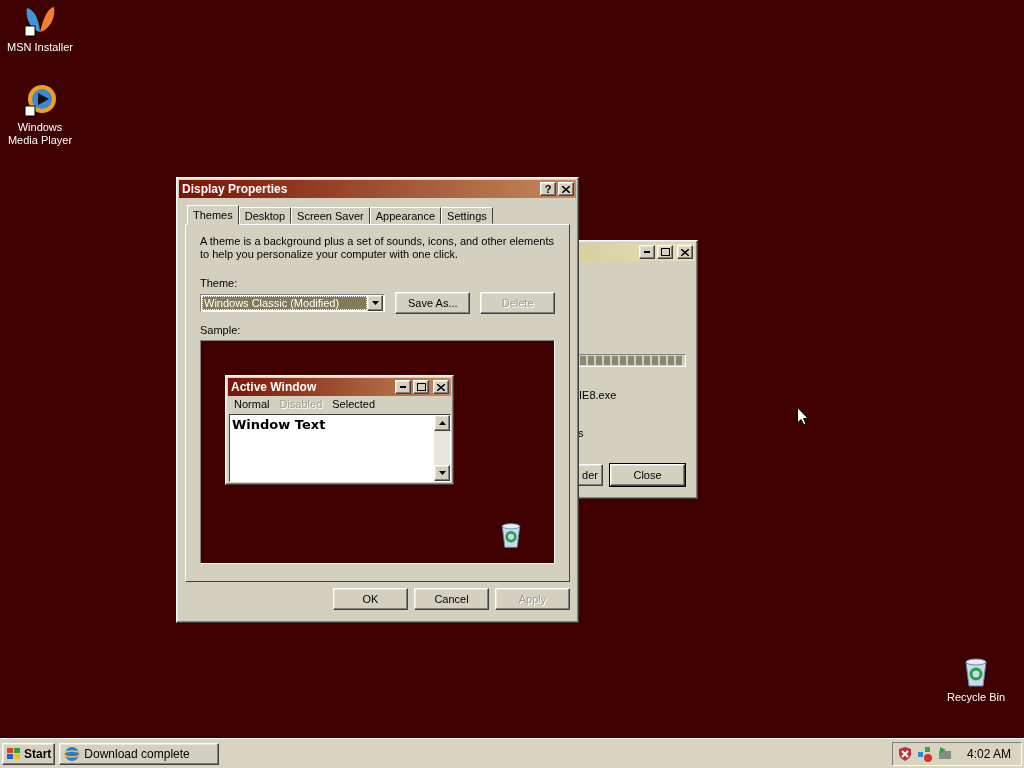 The width and height of the screenshot is (1024, 768). What do you see at coordinates (988, 753) in the screenshot?
I see `clock: 4:02 AM` at bounding box center [988, 753].